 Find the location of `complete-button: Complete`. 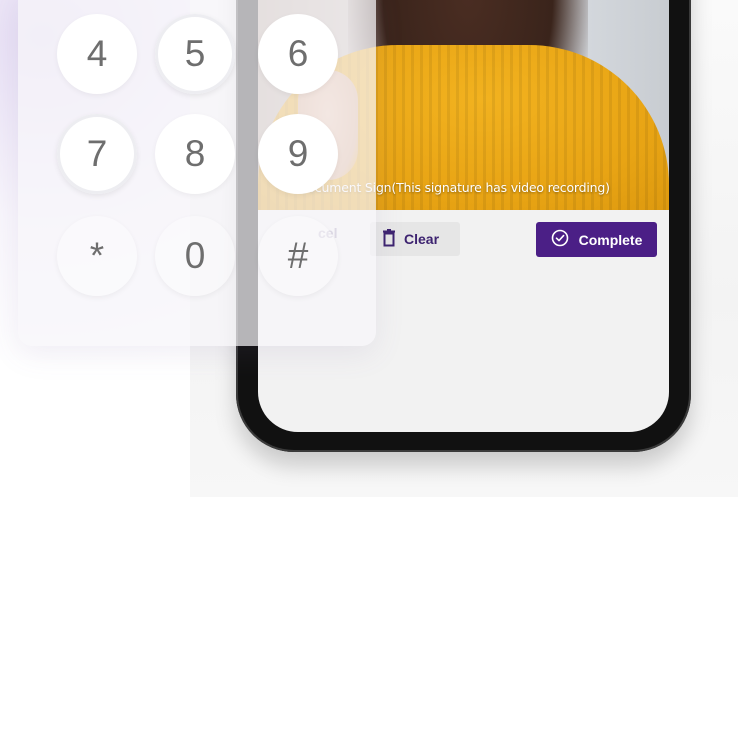

complete-button: Complete is located at coordinates (596, 239).